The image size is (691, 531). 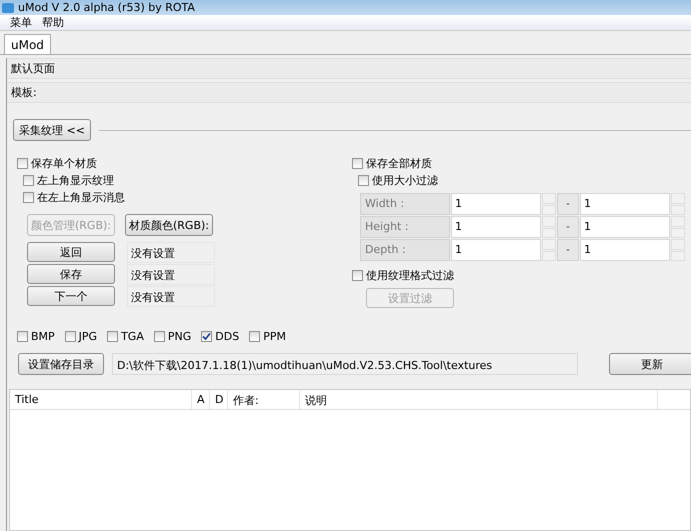 What do you see at coordinates (219, 399) in the screenshot?
I see `column-header: D` at bounding box center [219, 399].